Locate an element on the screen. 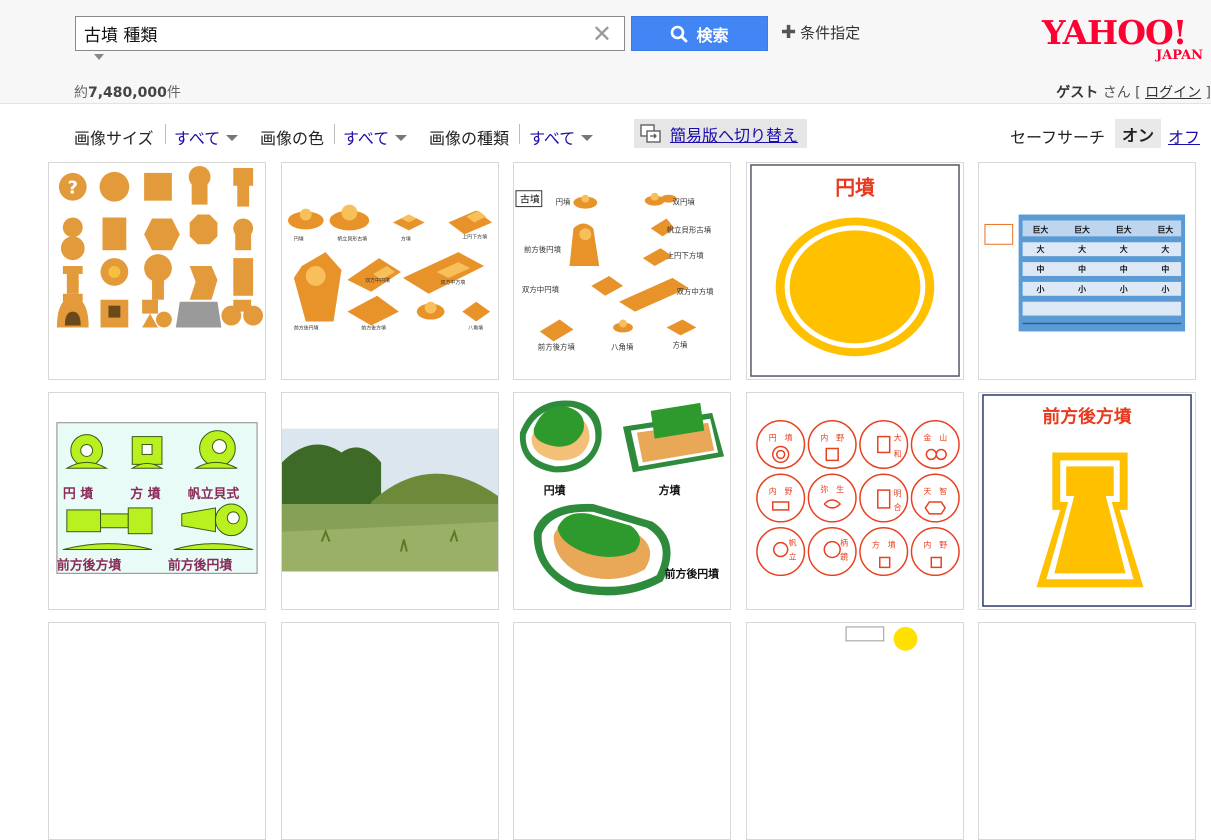  chart-cell: 大 is located at coordinates (1165, 249).